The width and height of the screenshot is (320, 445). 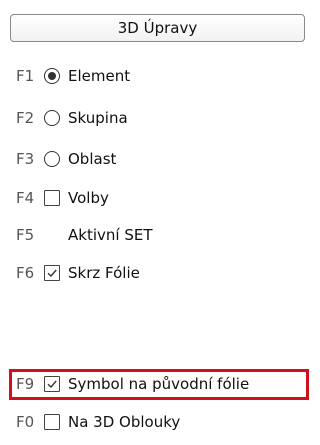 I want to click on option-row-skrz-folie: F6 Skrz Fólie, so click(x=78, y=273).